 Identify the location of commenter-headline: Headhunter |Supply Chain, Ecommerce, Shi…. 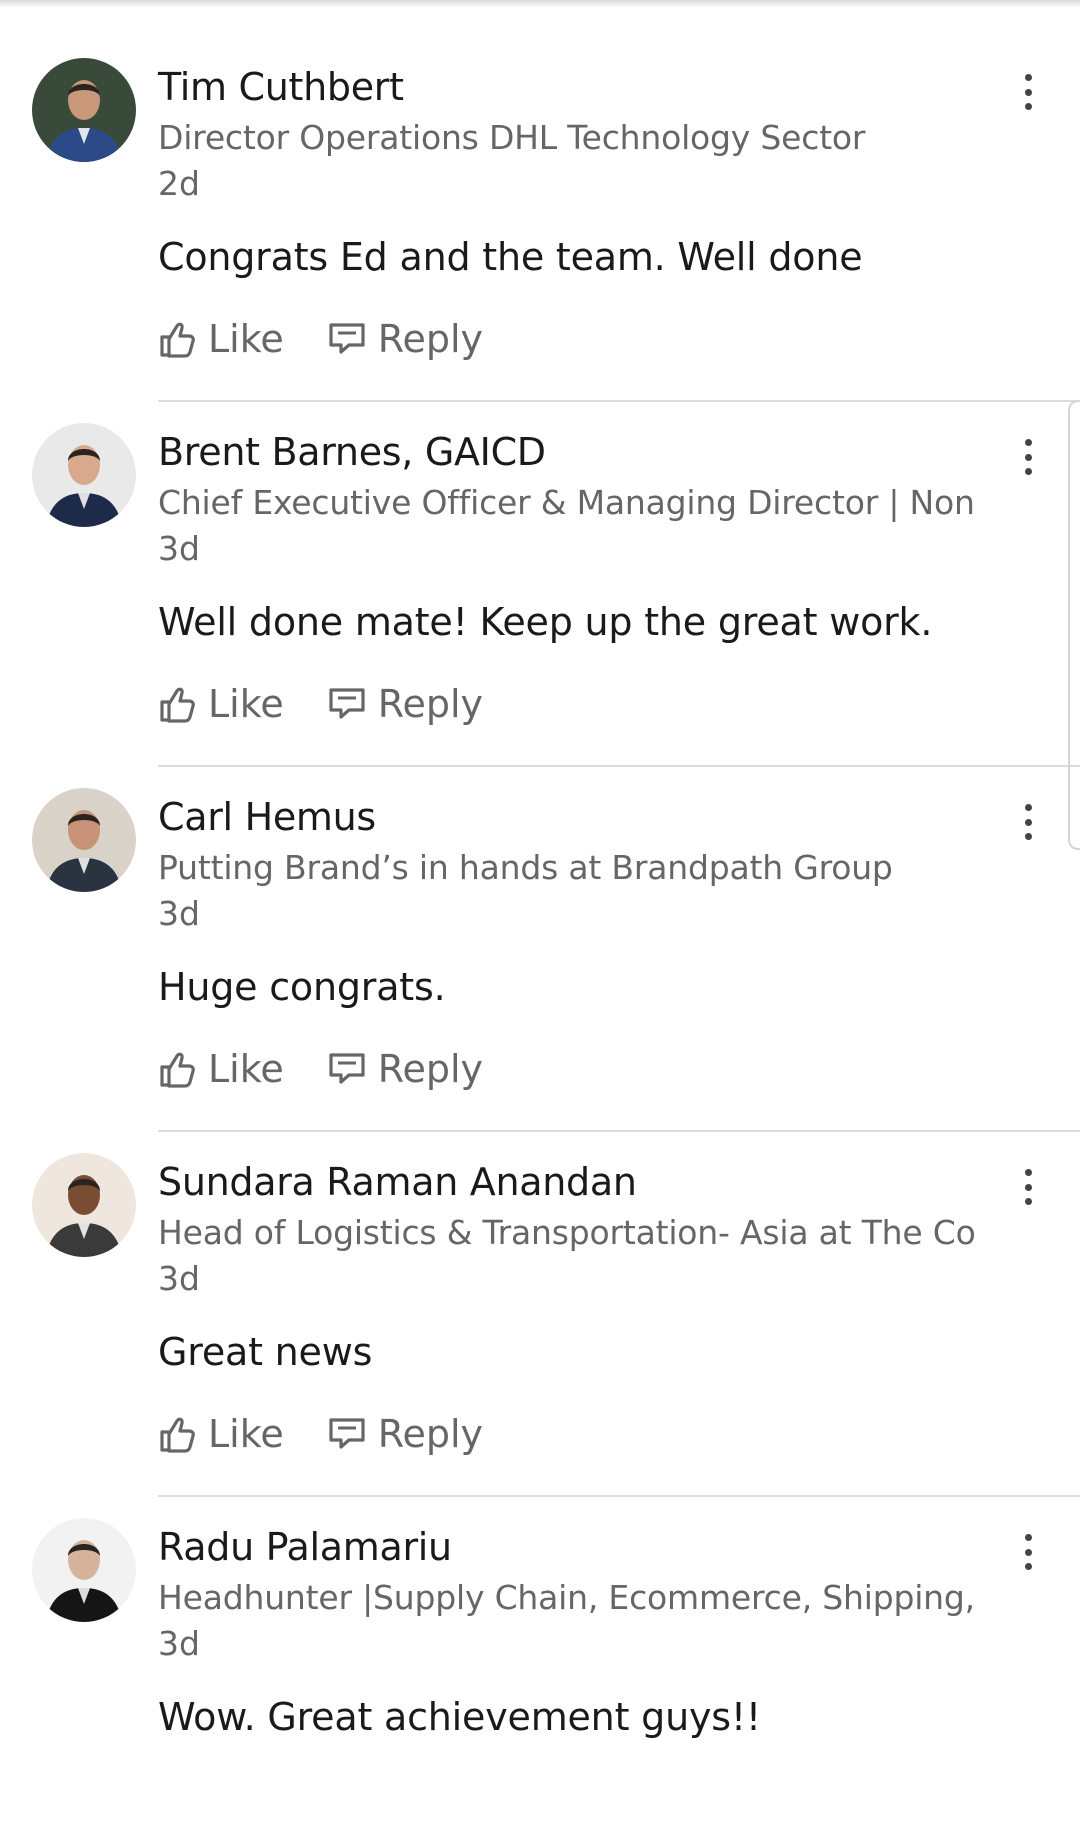
(568, 1597).